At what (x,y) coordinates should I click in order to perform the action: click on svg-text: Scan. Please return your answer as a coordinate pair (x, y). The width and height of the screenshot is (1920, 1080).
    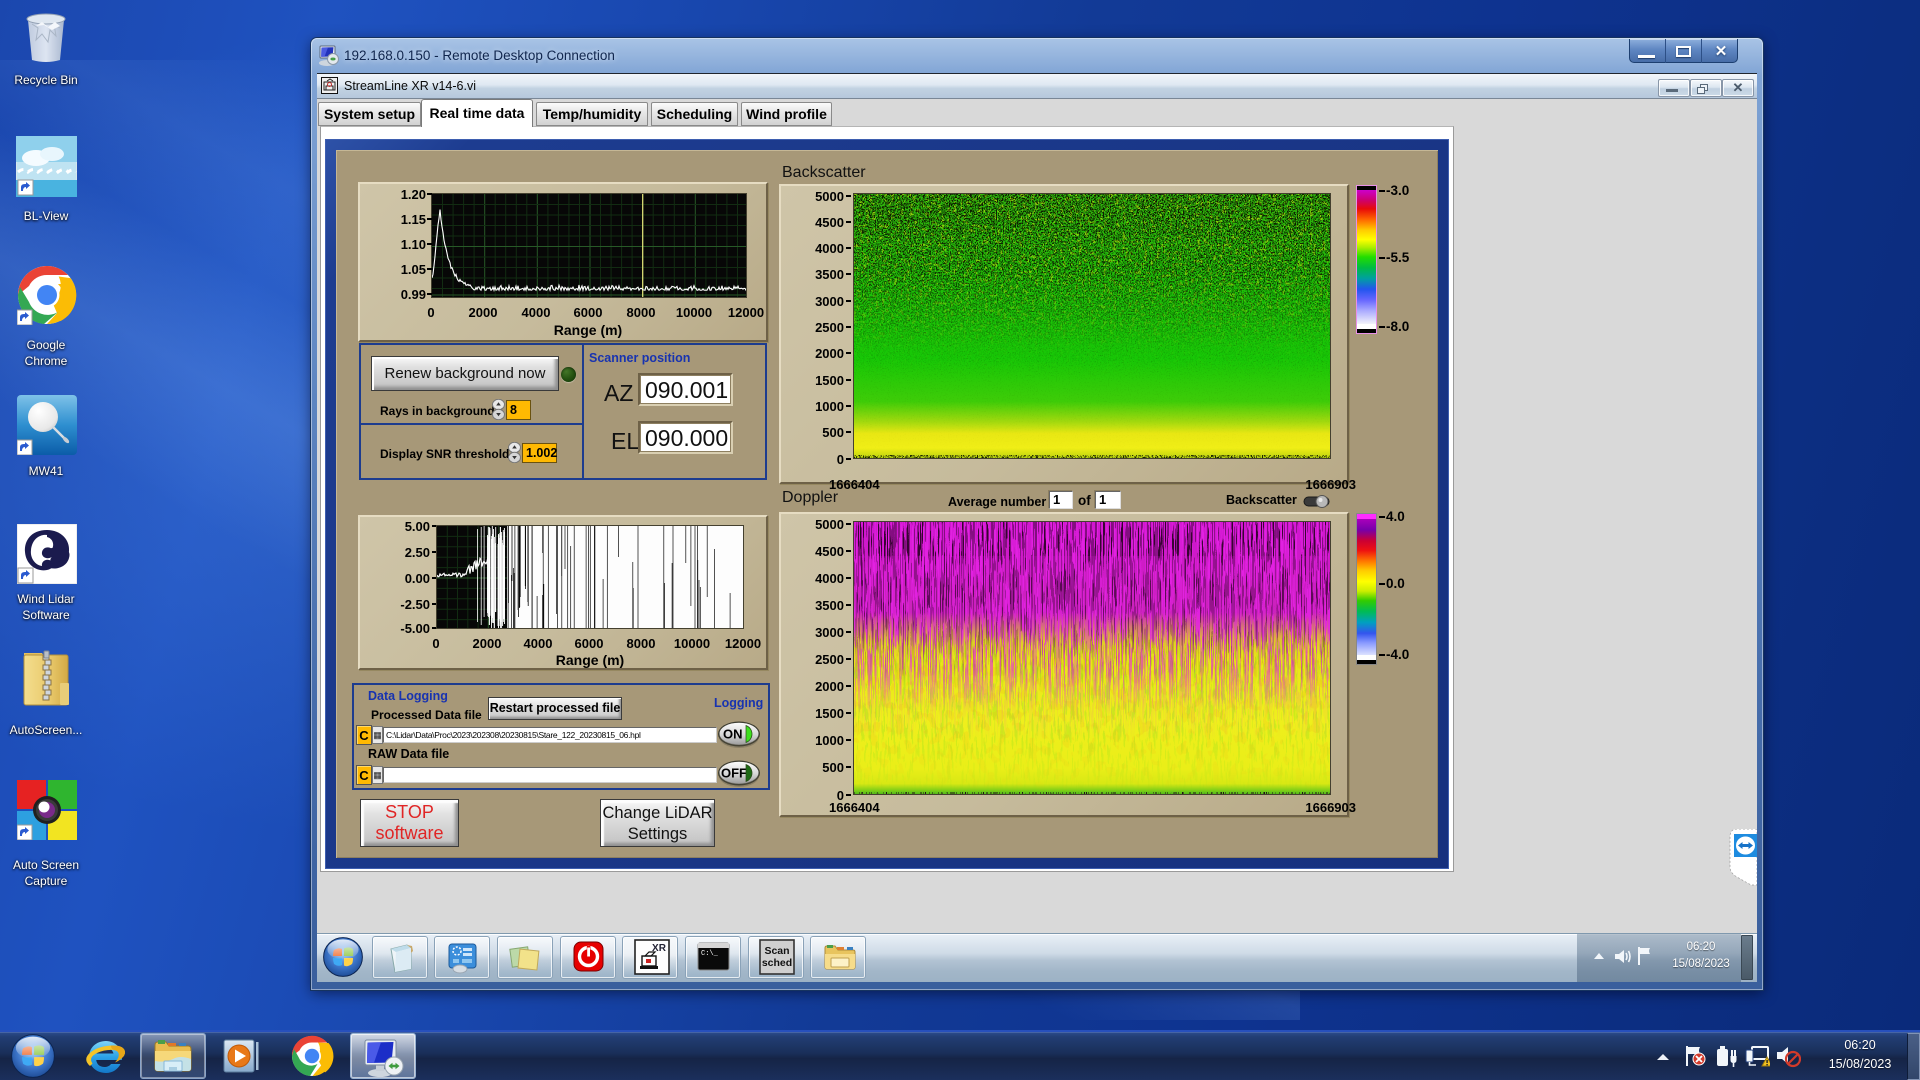
    Looking at the image, I should click on (776, 951).